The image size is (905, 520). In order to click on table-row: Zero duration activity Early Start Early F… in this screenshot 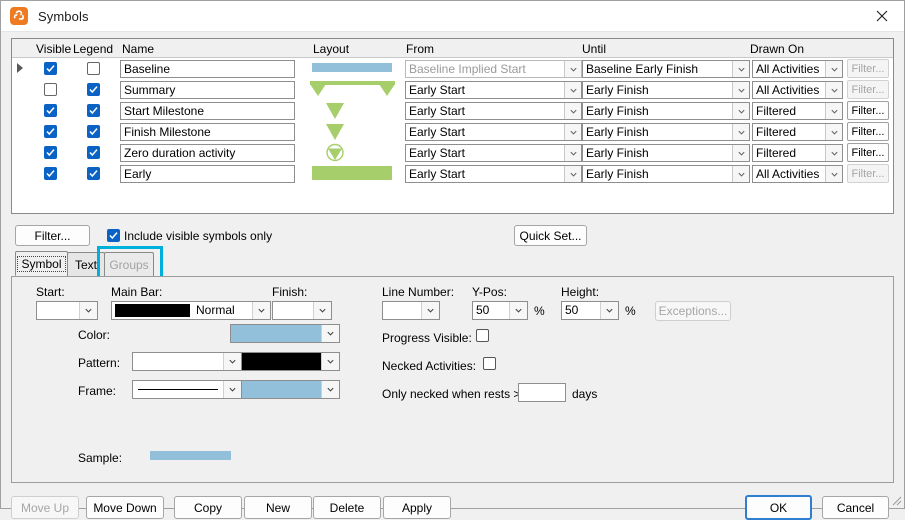, I will do `click(452, 152)`.